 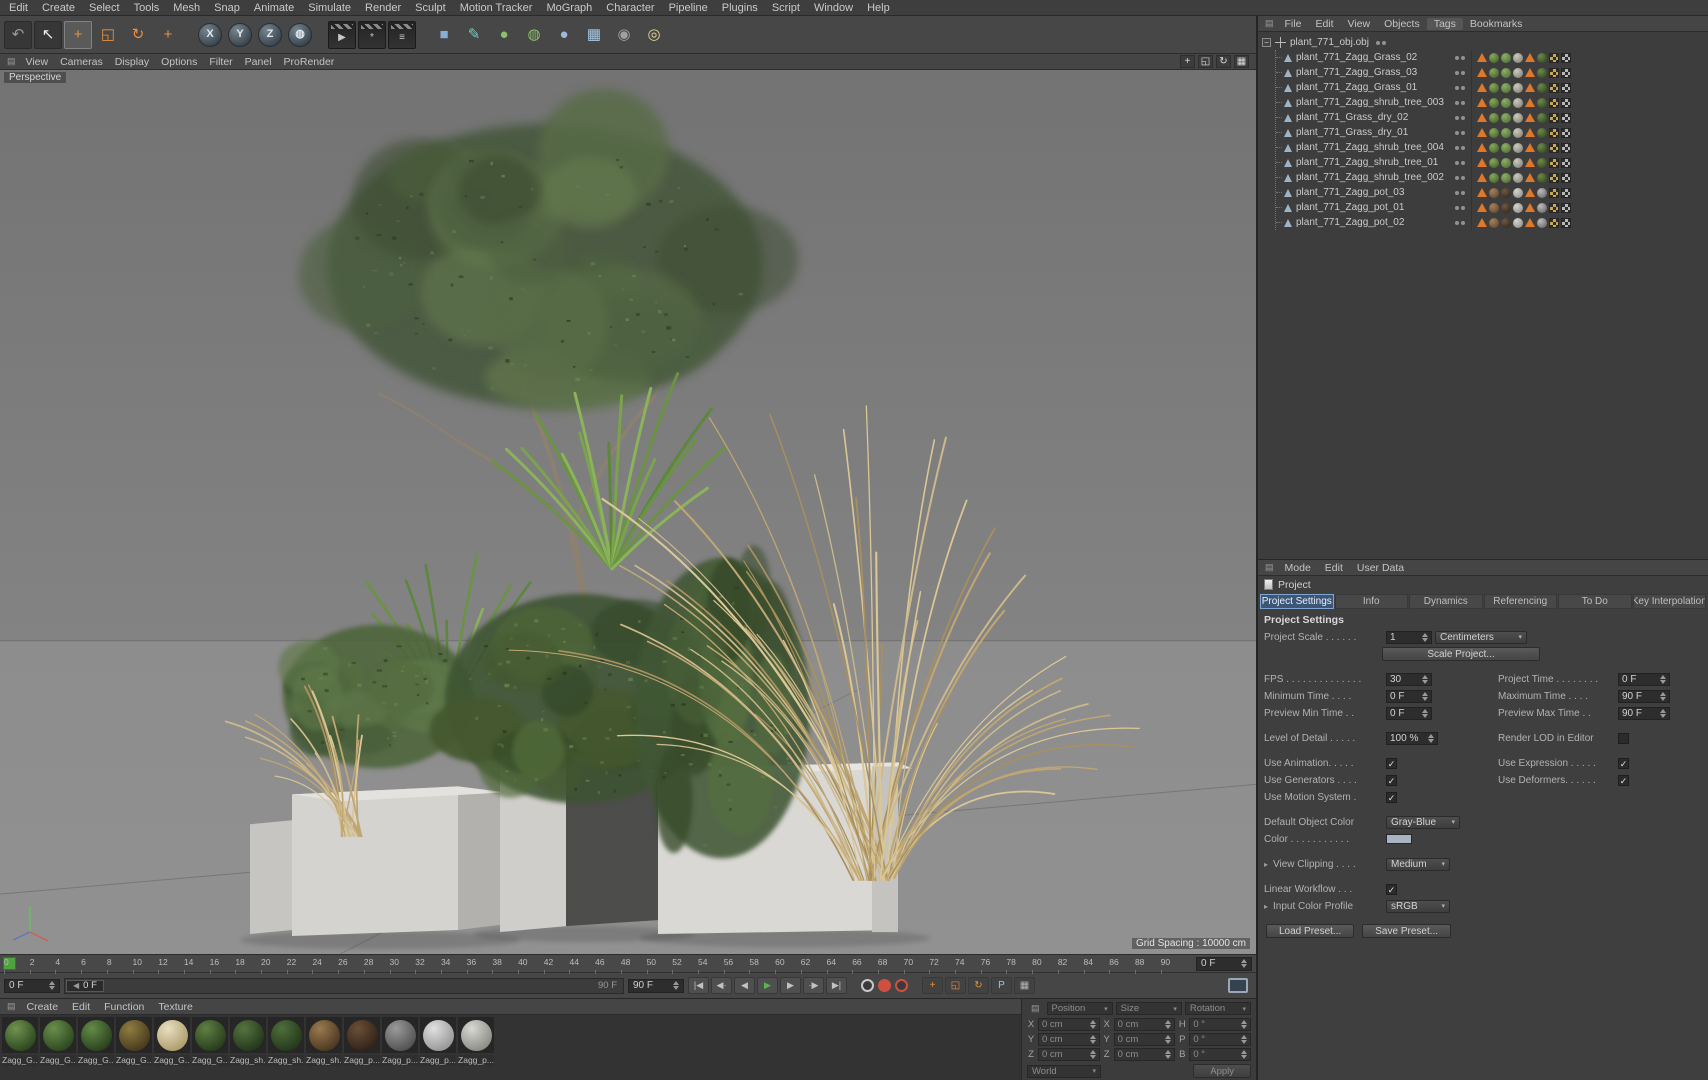 I want to click on object-manager-menu-item: File, so click(x=1293, y=24).